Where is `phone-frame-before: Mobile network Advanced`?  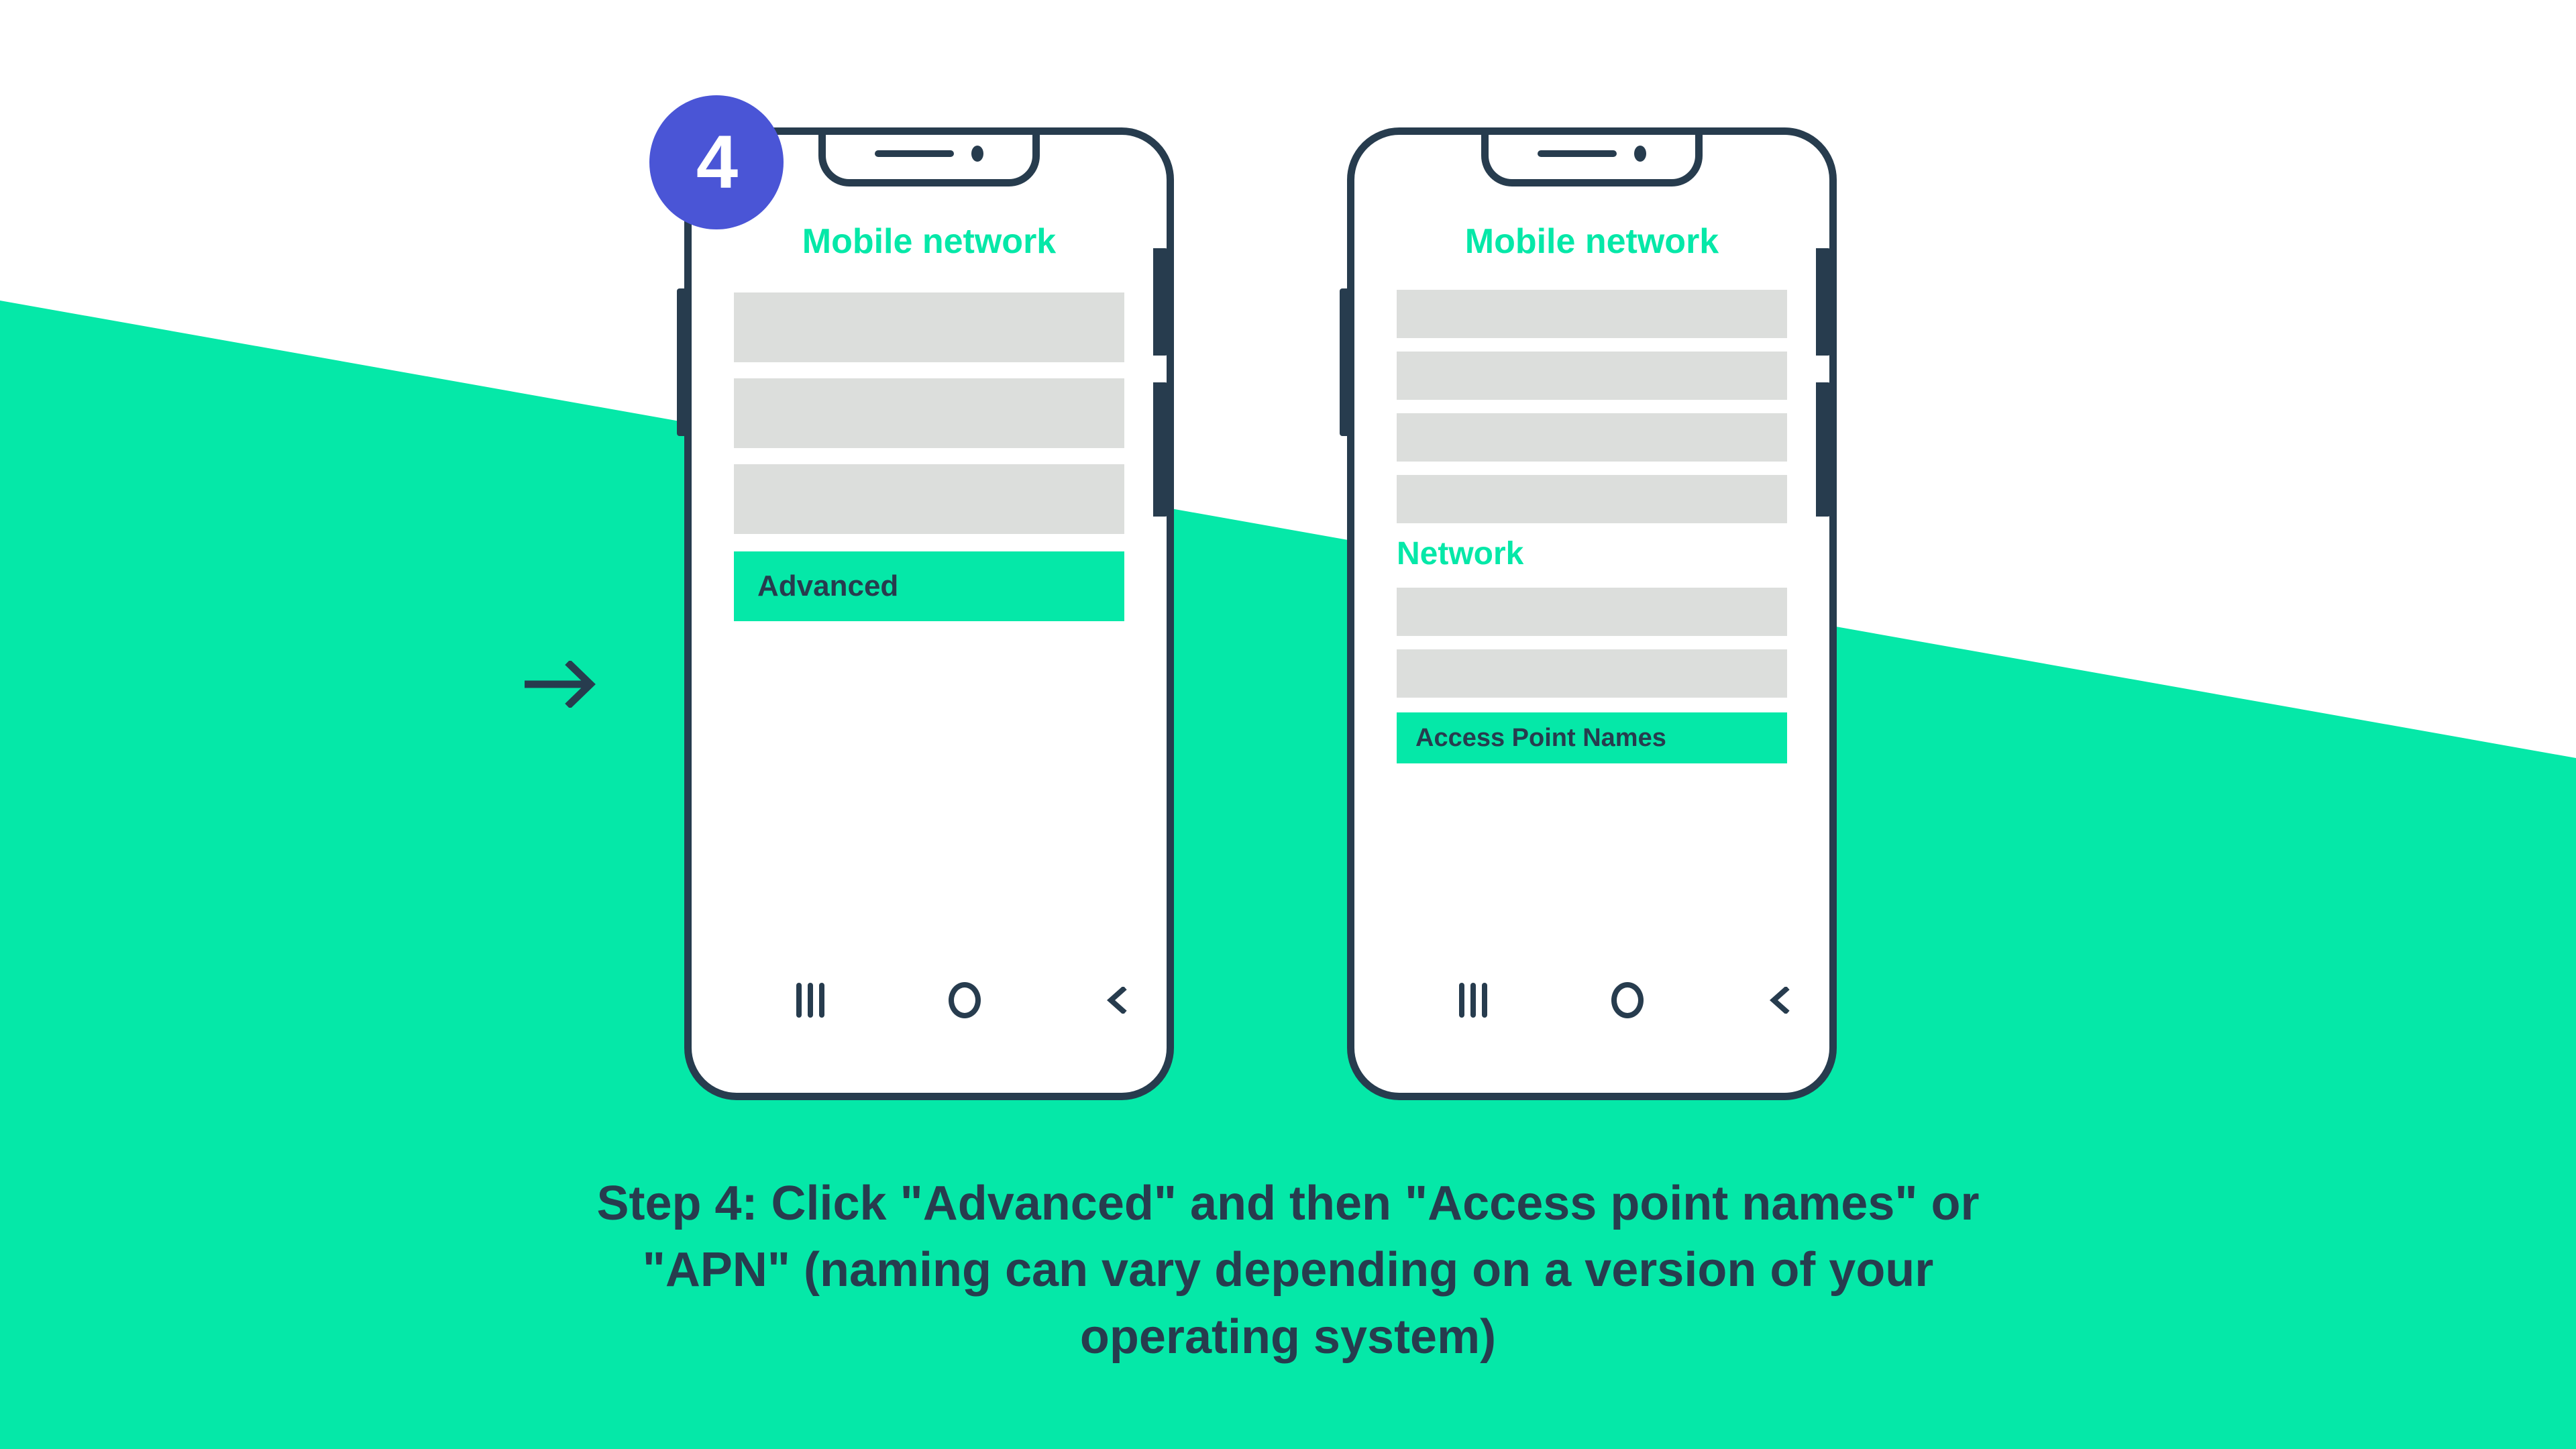
phone-frame-before: Mobile network Advanced is located at coordinates (929, 613).